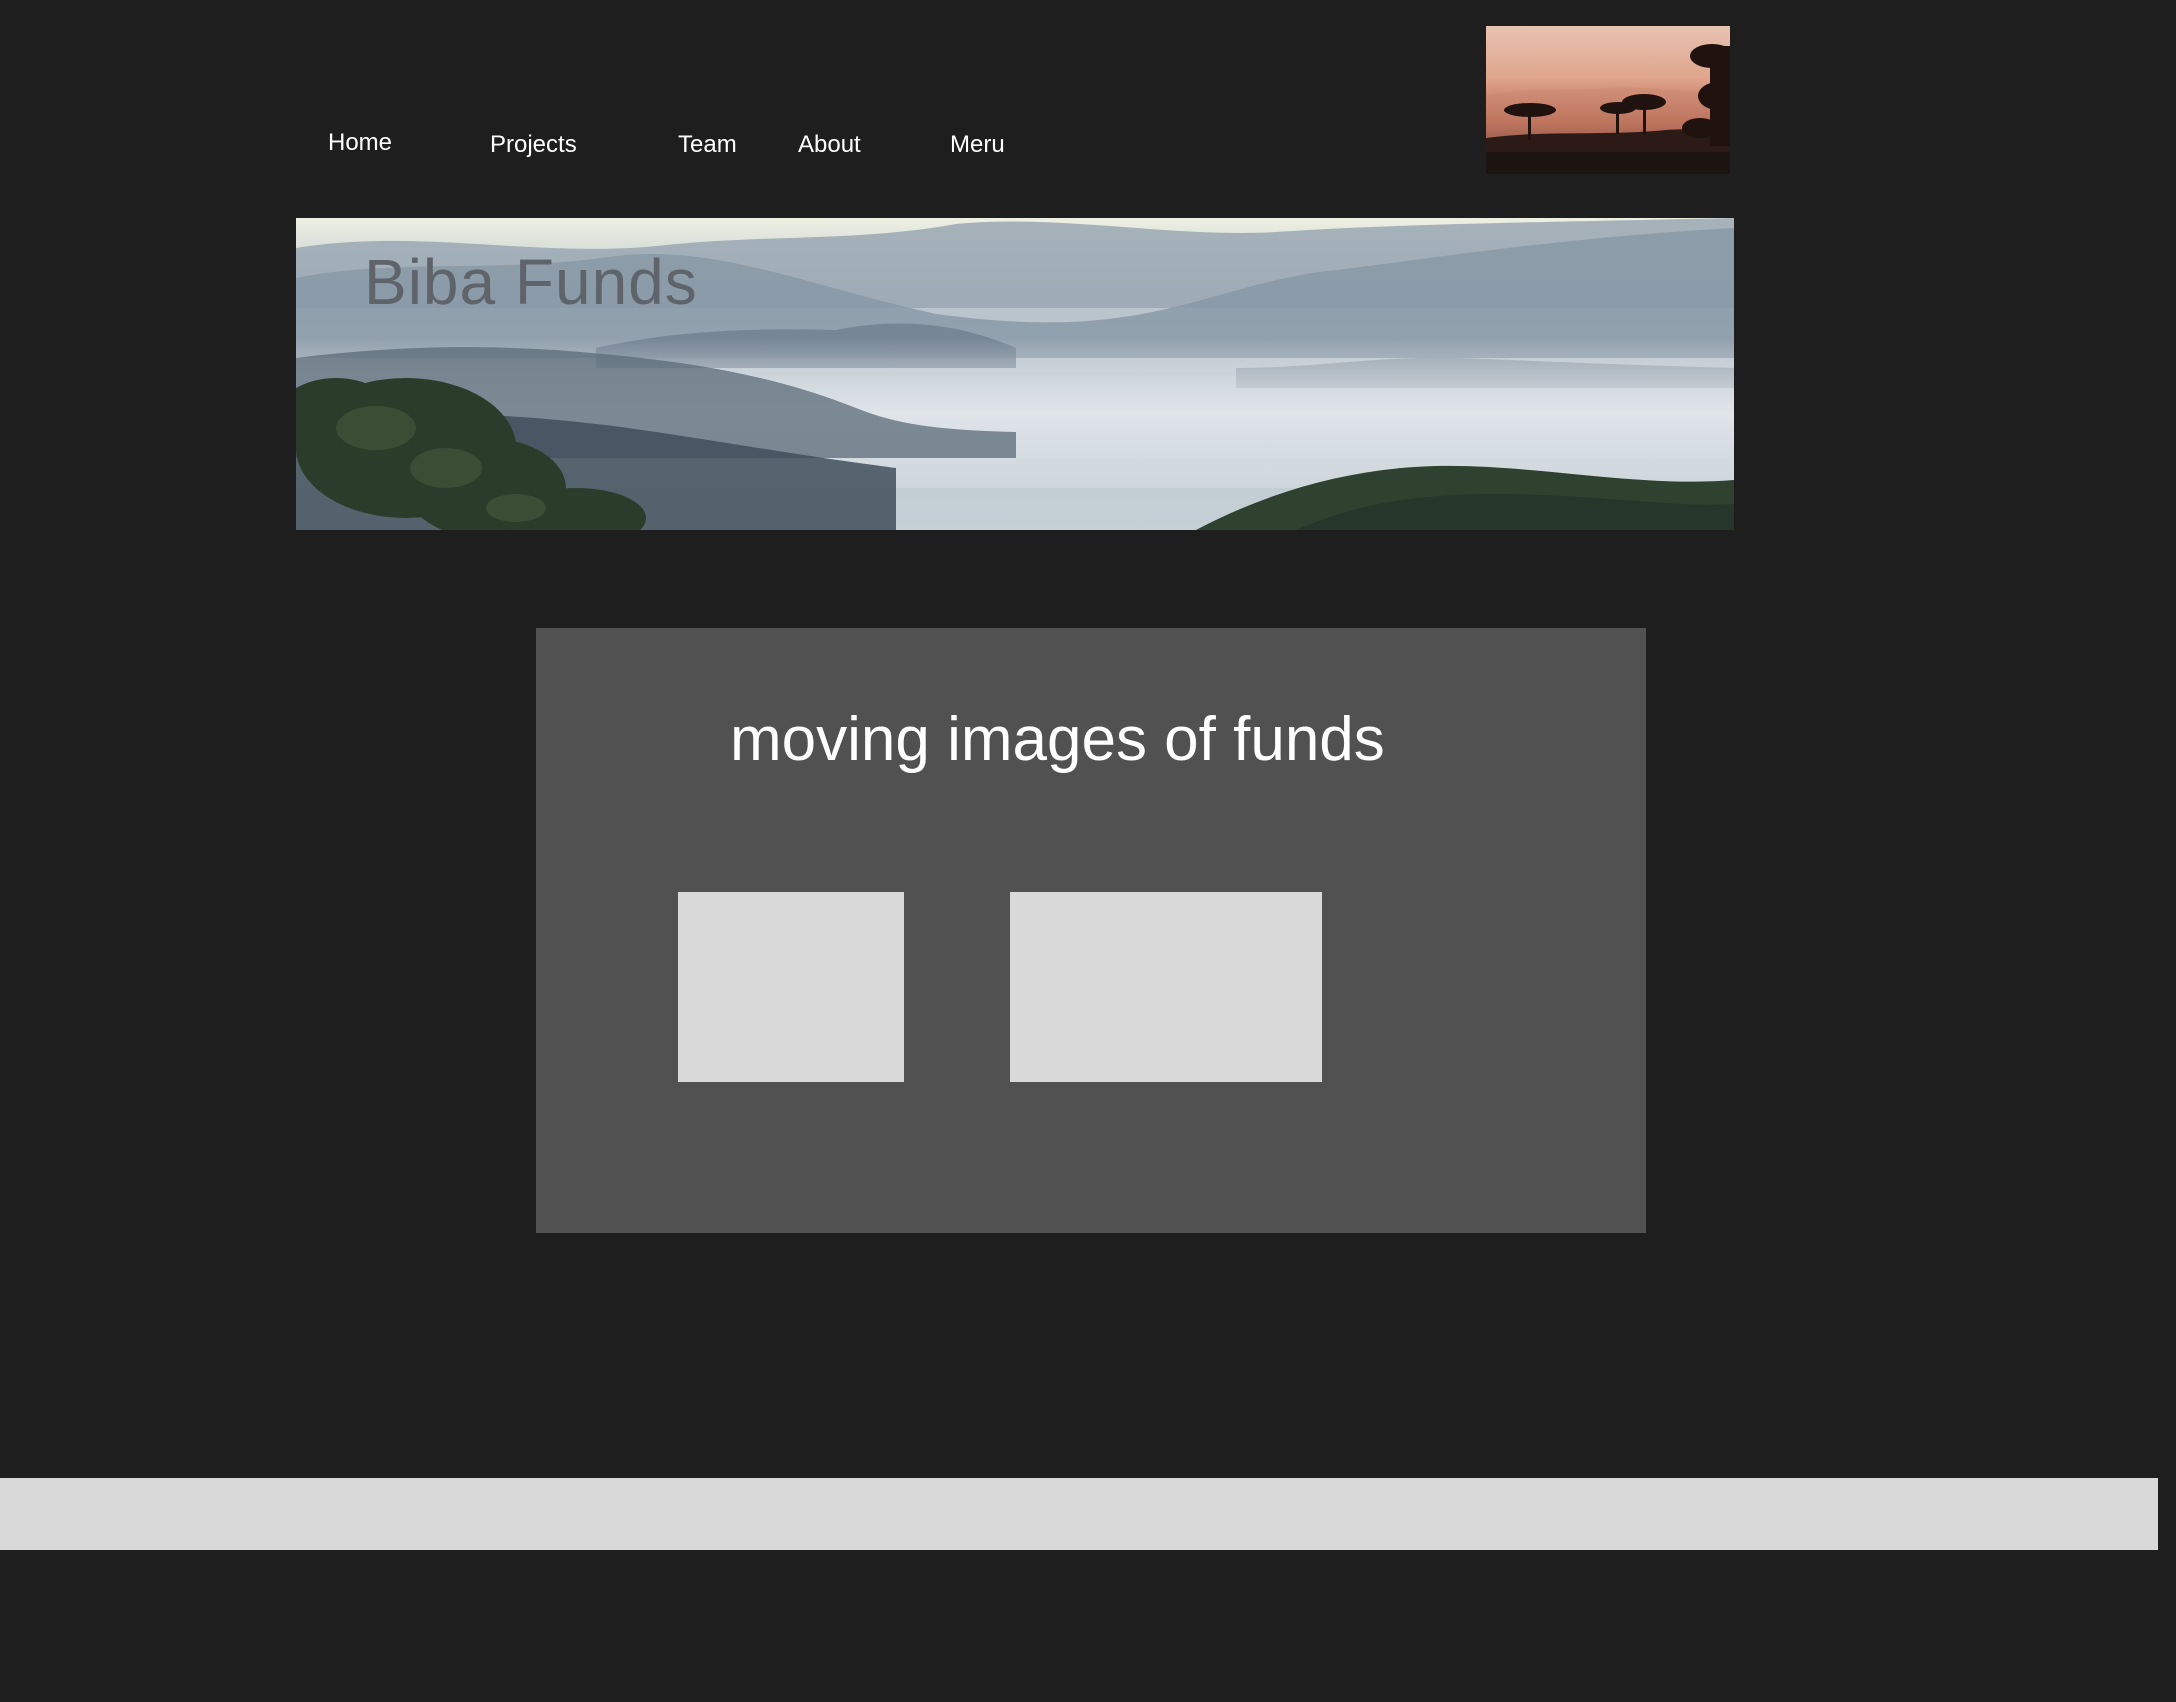  What do you see at coordinates (829, 145) in the screenshot?
I see `nav-link-about: About` at bounding box center [829, 145].